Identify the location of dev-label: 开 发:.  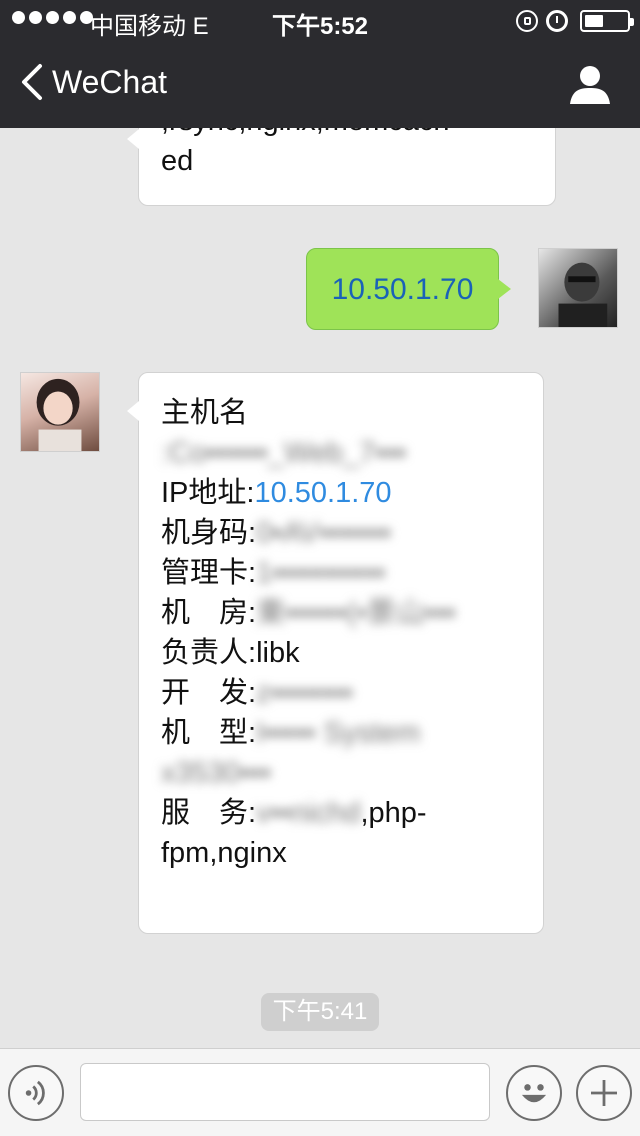
(209, 693).